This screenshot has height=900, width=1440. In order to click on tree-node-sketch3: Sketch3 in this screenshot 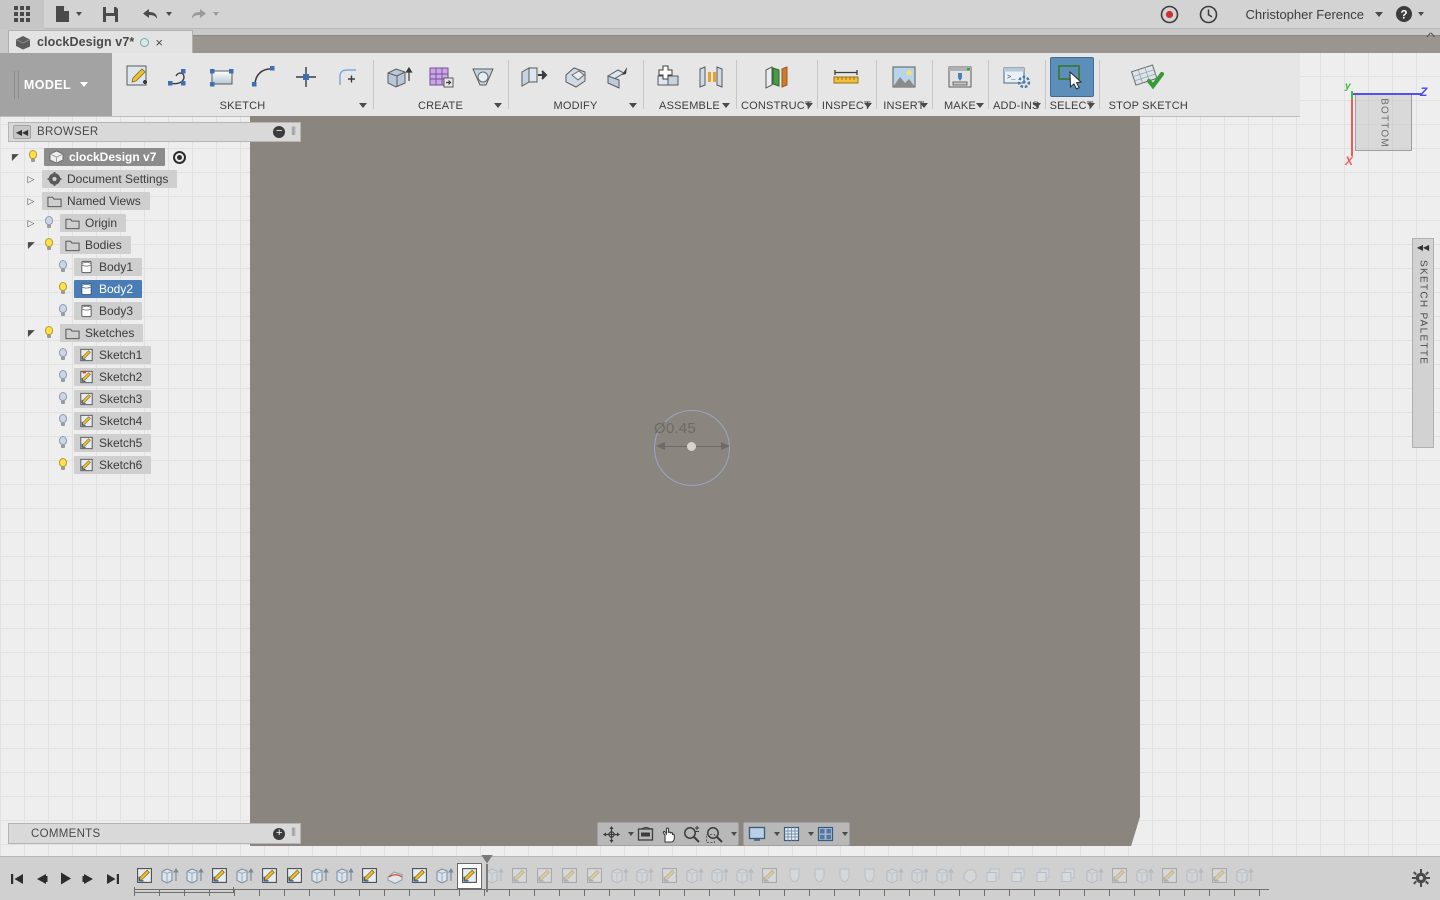, I will do `click(154, 399)`.